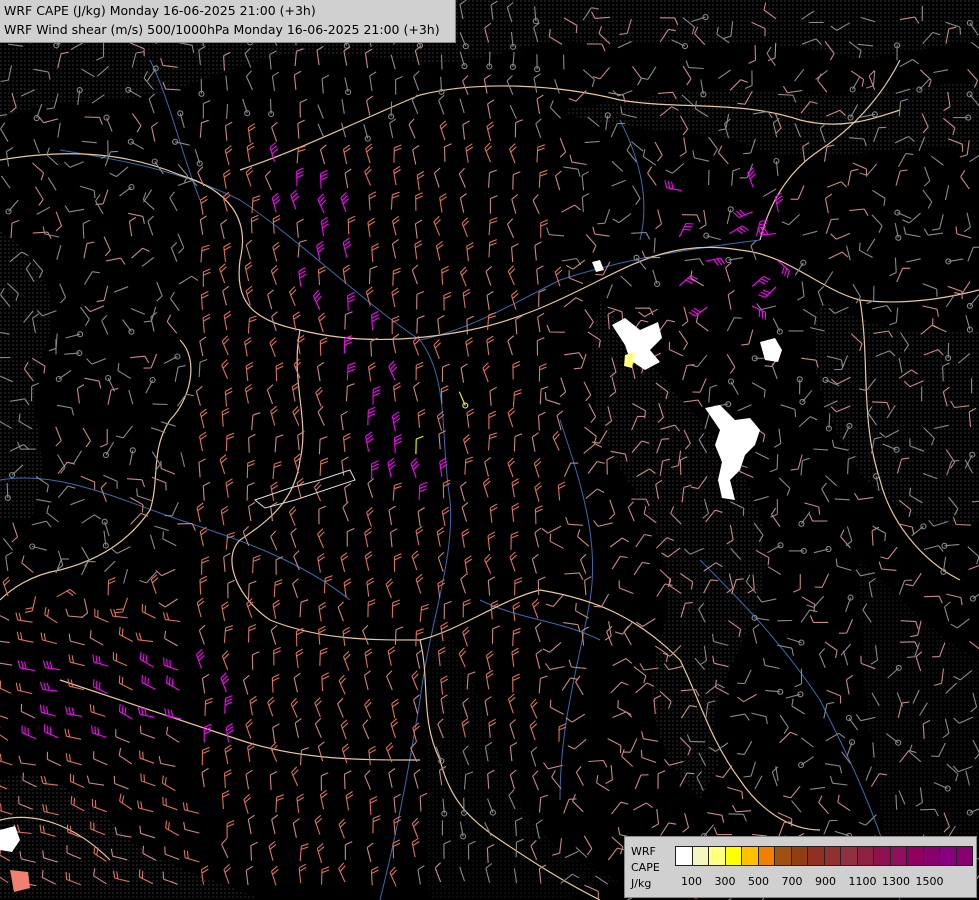  What do you see at coordinates (691, 881) in the screenshot?
I see `legend-tick: 100` at bounding box center [691, 881].